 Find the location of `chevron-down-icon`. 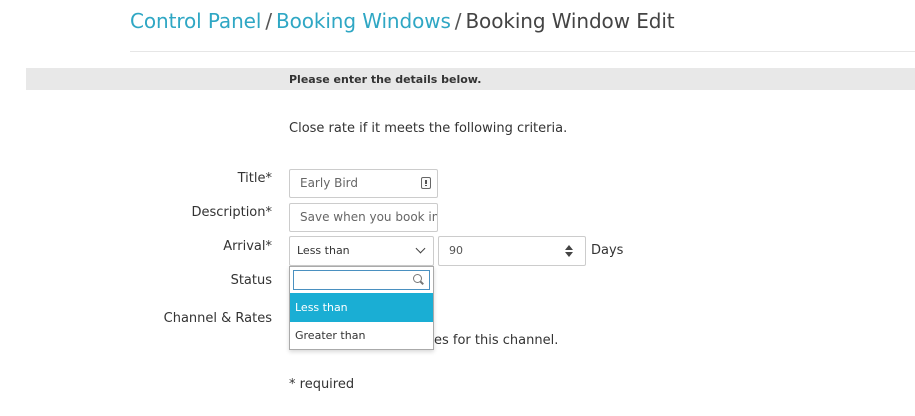

chevron-down-icon is located at coordinates (420, 248).